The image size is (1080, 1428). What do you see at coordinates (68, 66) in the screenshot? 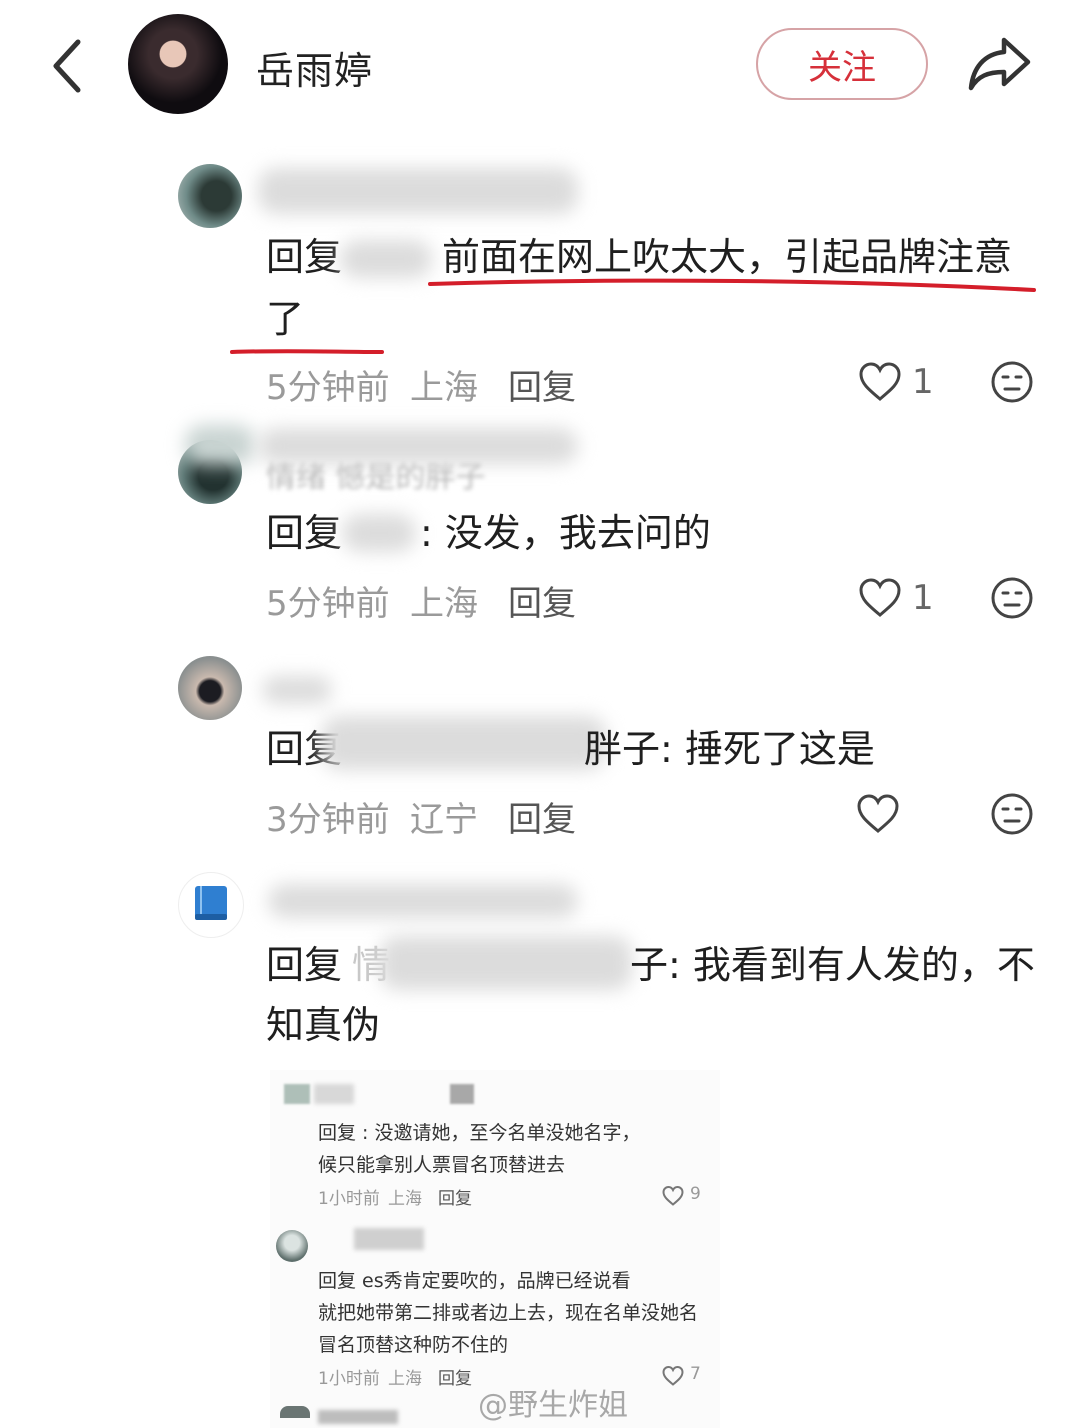
I see `back-arrow-icon` at bounding box center [68, 66].